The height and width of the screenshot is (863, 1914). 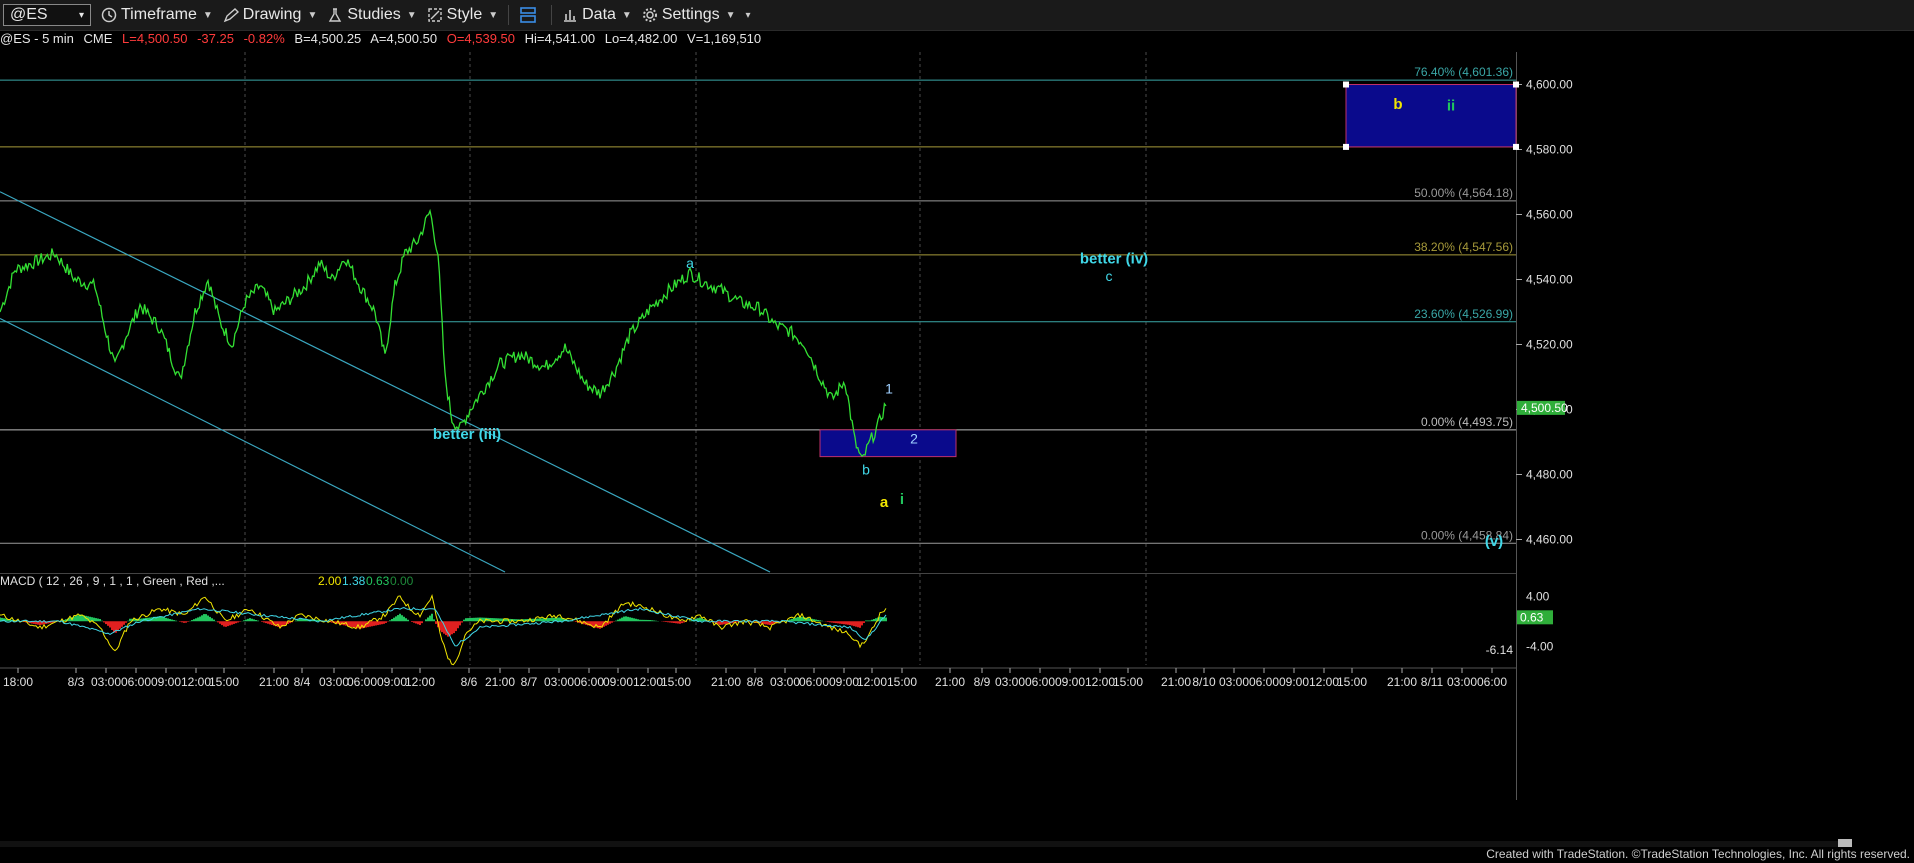 I want to click on y-tick-label: 4,600.00, so click(x=1549, y=85).